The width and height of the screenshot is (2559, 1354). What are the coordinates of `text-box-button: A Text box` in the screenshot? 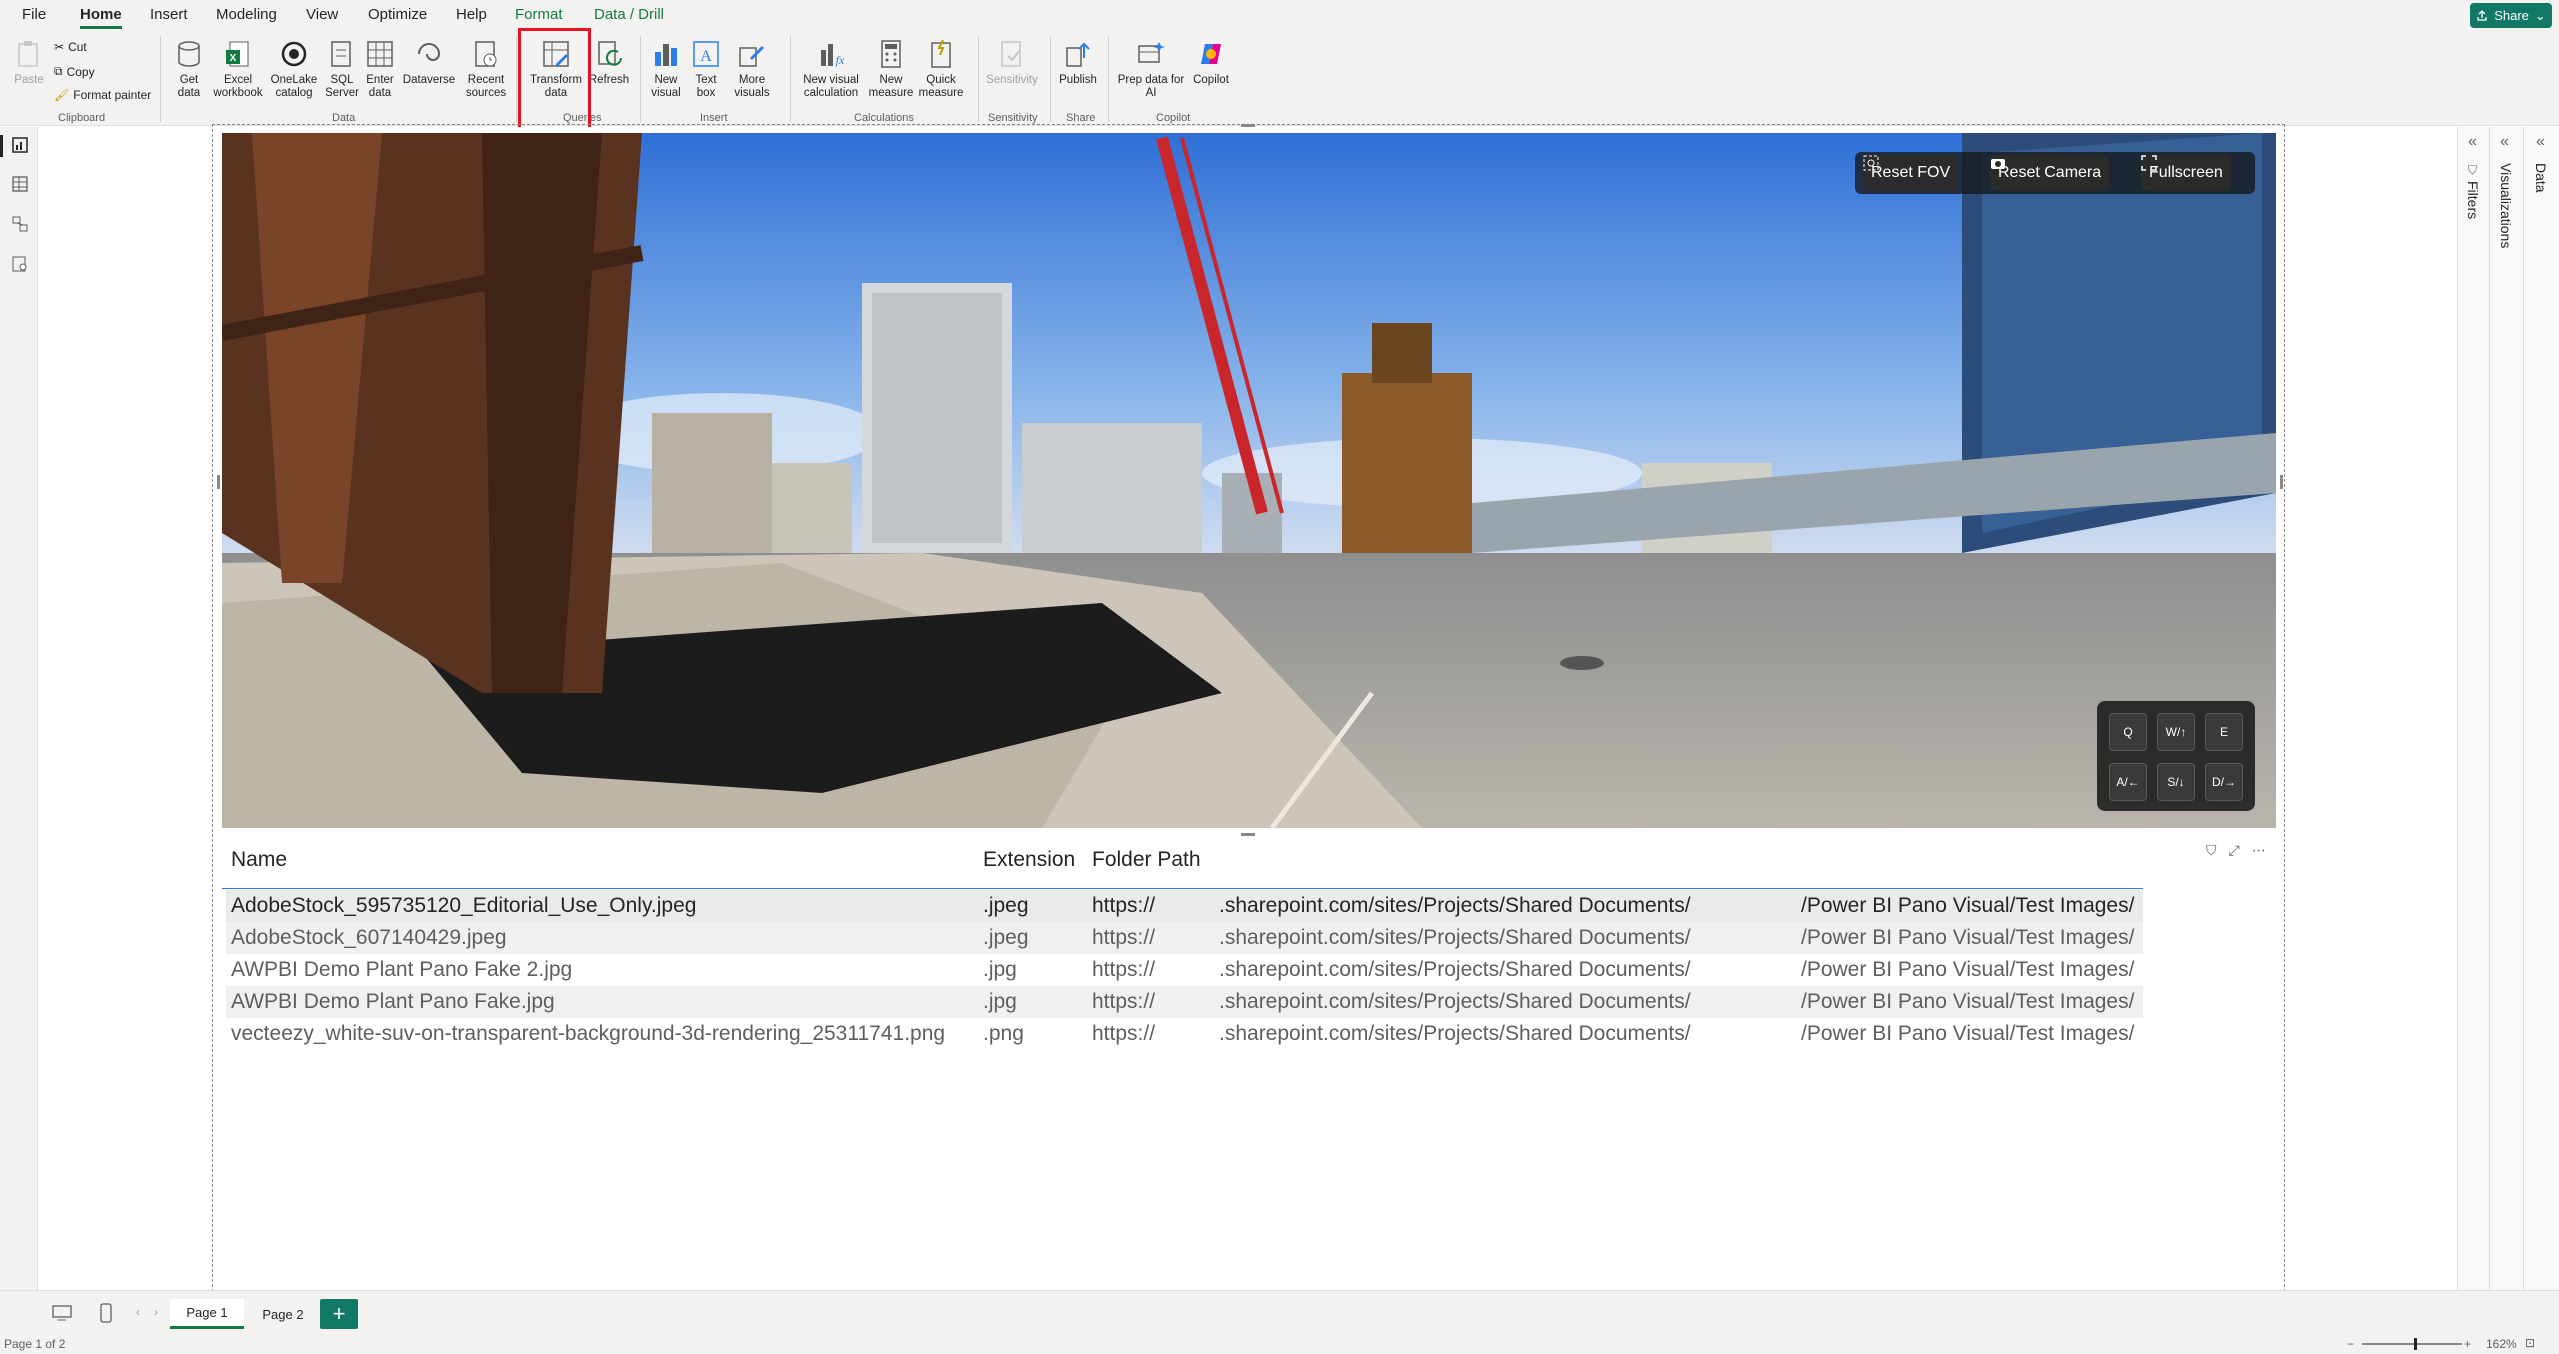 It's located at (706, 69).